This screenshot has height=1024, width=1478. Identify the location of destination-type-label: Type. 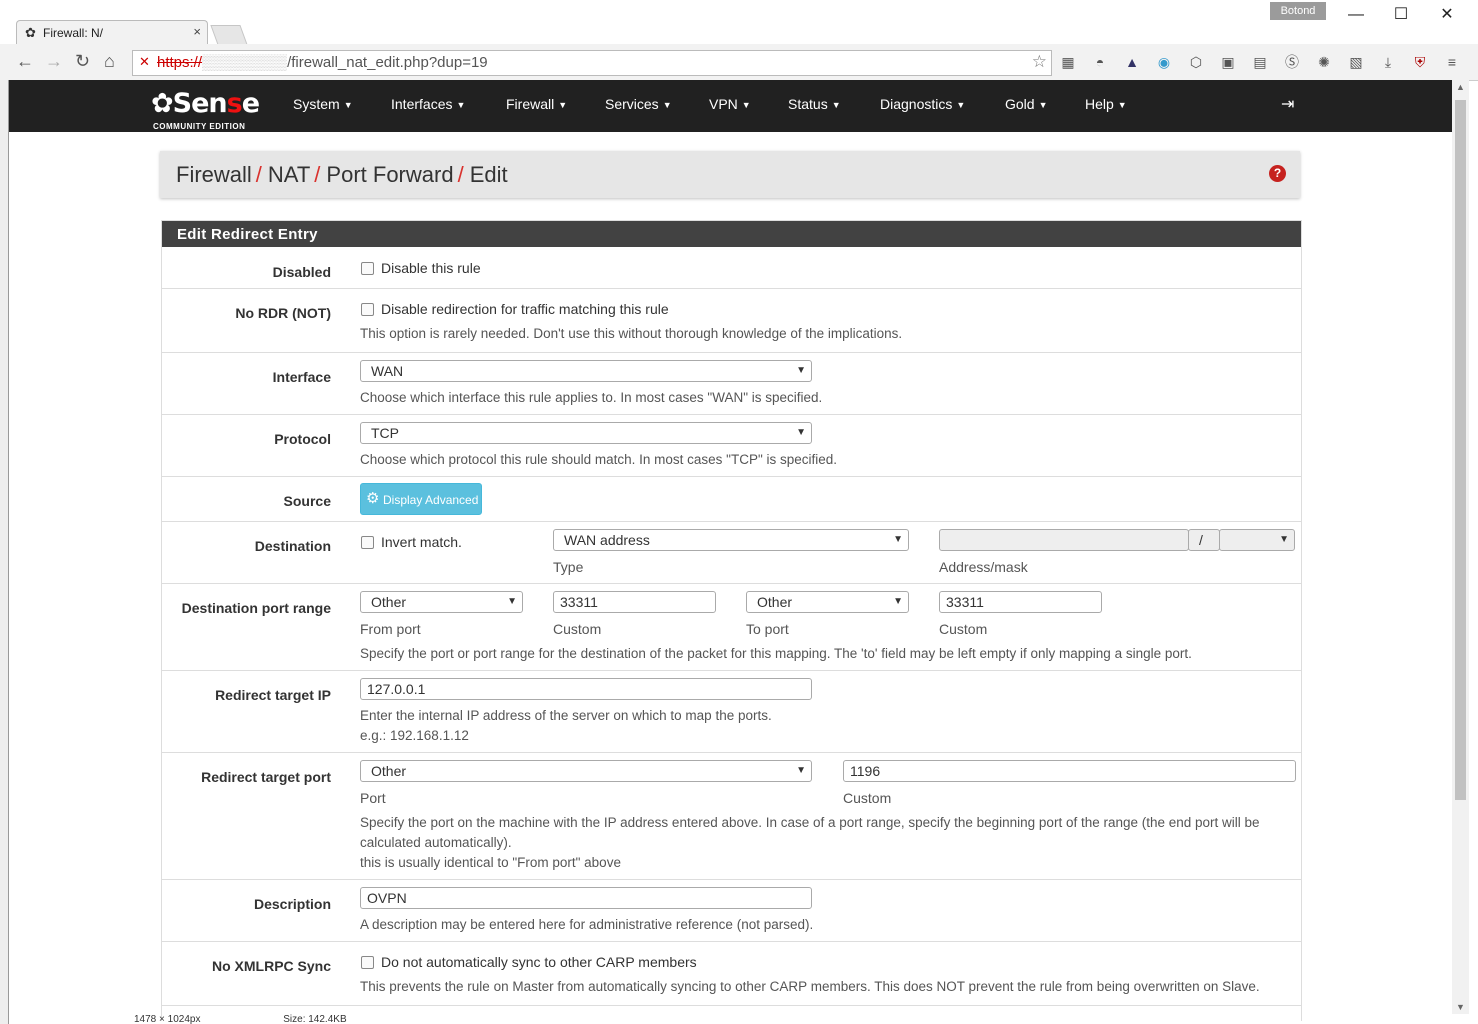
(568, 567).